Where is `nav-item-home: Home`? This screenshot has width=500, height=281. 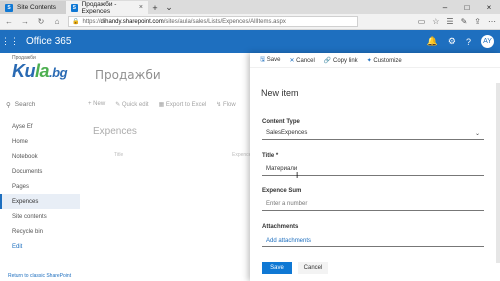
nav-item-home: Home is located at coordinates (40, 141).